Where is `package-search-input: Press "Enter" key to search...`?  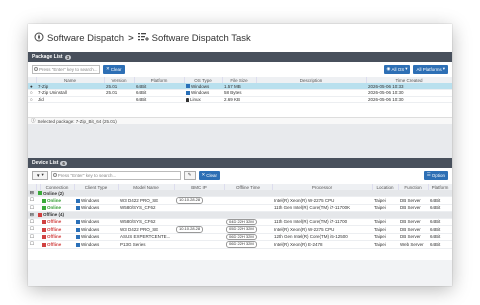
package-search-input: Press "Enter" key to search... is located at coordinates (66, 69).